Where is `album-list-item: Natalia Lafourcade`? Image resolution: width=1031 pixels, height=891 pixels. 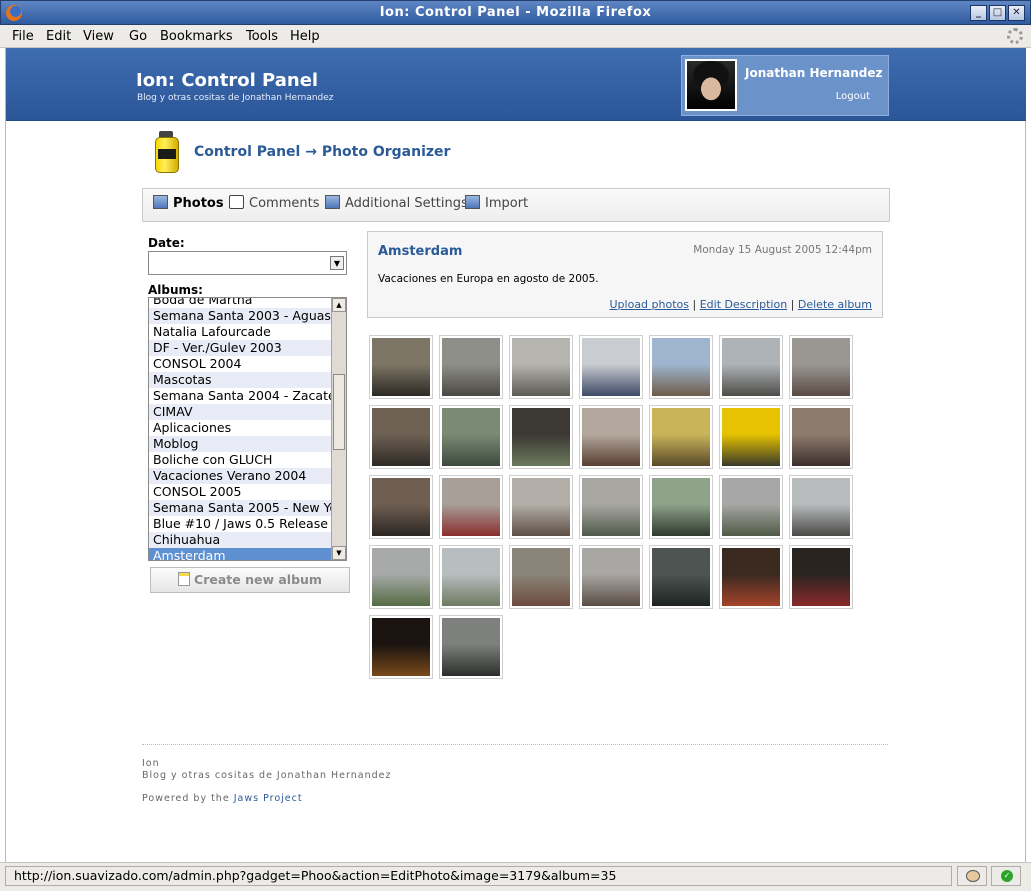 album-list-item: Natalia Lafourcade is located at coordinates (240, 332).